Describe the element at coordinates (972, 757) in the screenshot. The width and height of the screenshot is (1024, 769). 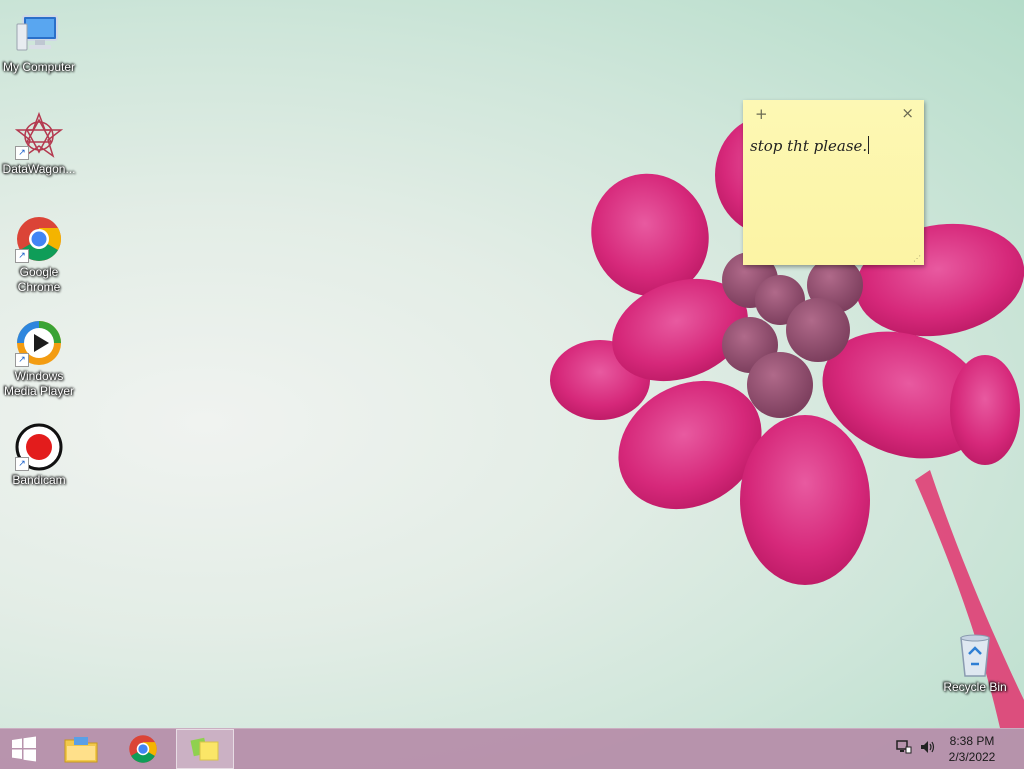
I see `clock-date: 2/3/2022` at that location.